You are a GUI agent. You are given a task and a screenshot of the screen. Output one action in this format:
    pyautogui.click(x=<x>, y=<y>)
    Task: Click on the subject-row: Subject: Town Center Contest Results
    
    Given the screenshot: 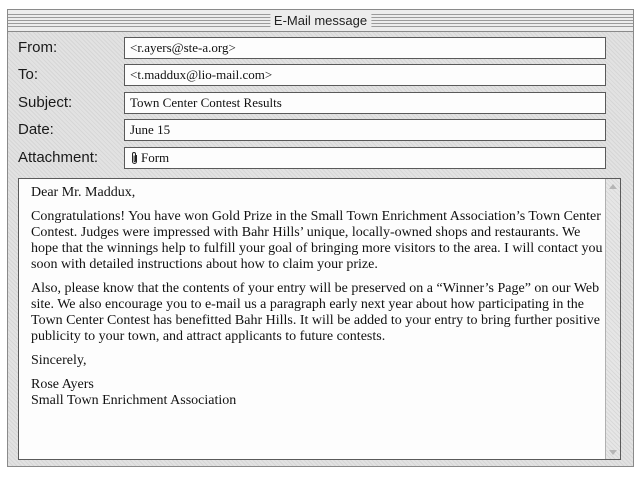 What is the action you would take?
    pyautogui.click(x=320, y=103)
    